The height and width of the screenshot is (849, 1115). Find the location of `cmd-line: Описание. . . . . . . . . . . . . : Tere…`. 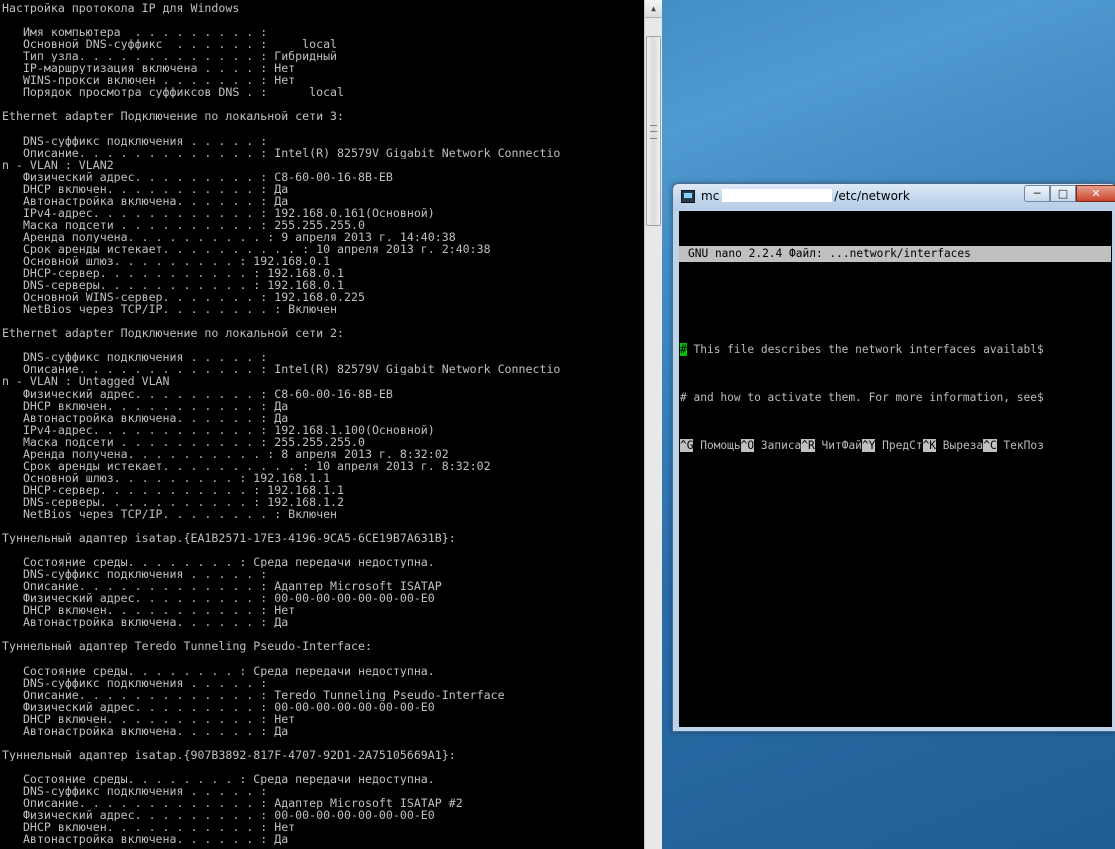

cmd-line: Описание. . . . . . . . . . . . . : Tere… is located at coordinates (253, 694).